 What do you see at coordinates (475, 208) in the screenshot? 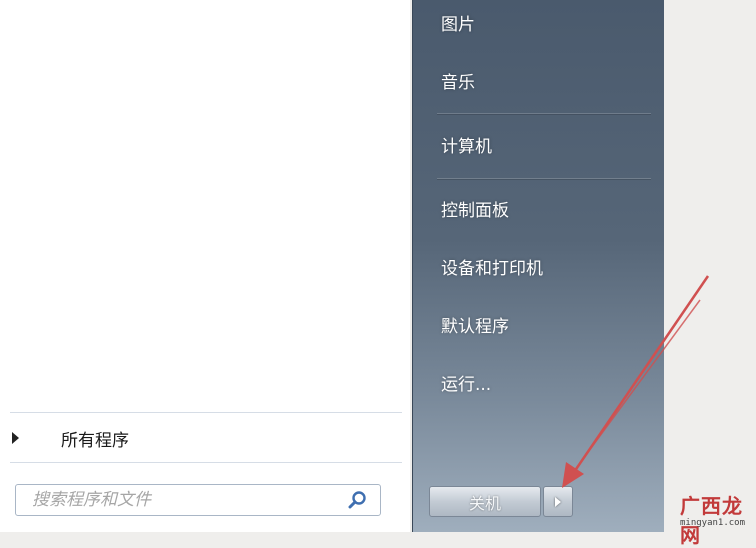
I see `menu-item-control-panel: 控制面板` at bounding box center [475, 208].